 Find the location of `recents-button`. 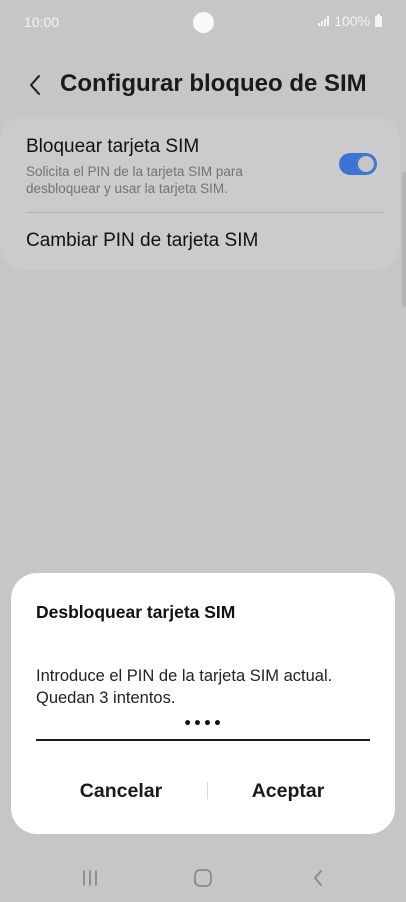

recents-button is located at coordinates (90, 878).